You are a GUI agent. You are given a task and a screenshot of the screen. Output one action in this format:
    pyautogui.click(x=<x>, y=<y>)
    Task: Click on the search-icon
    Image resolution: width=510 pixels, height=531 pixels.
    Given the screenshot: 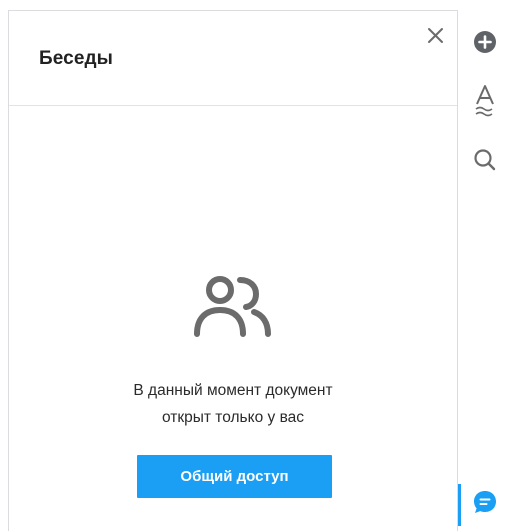 What is the action you would take?
    pyautogui.click(x=485, y=160)
    